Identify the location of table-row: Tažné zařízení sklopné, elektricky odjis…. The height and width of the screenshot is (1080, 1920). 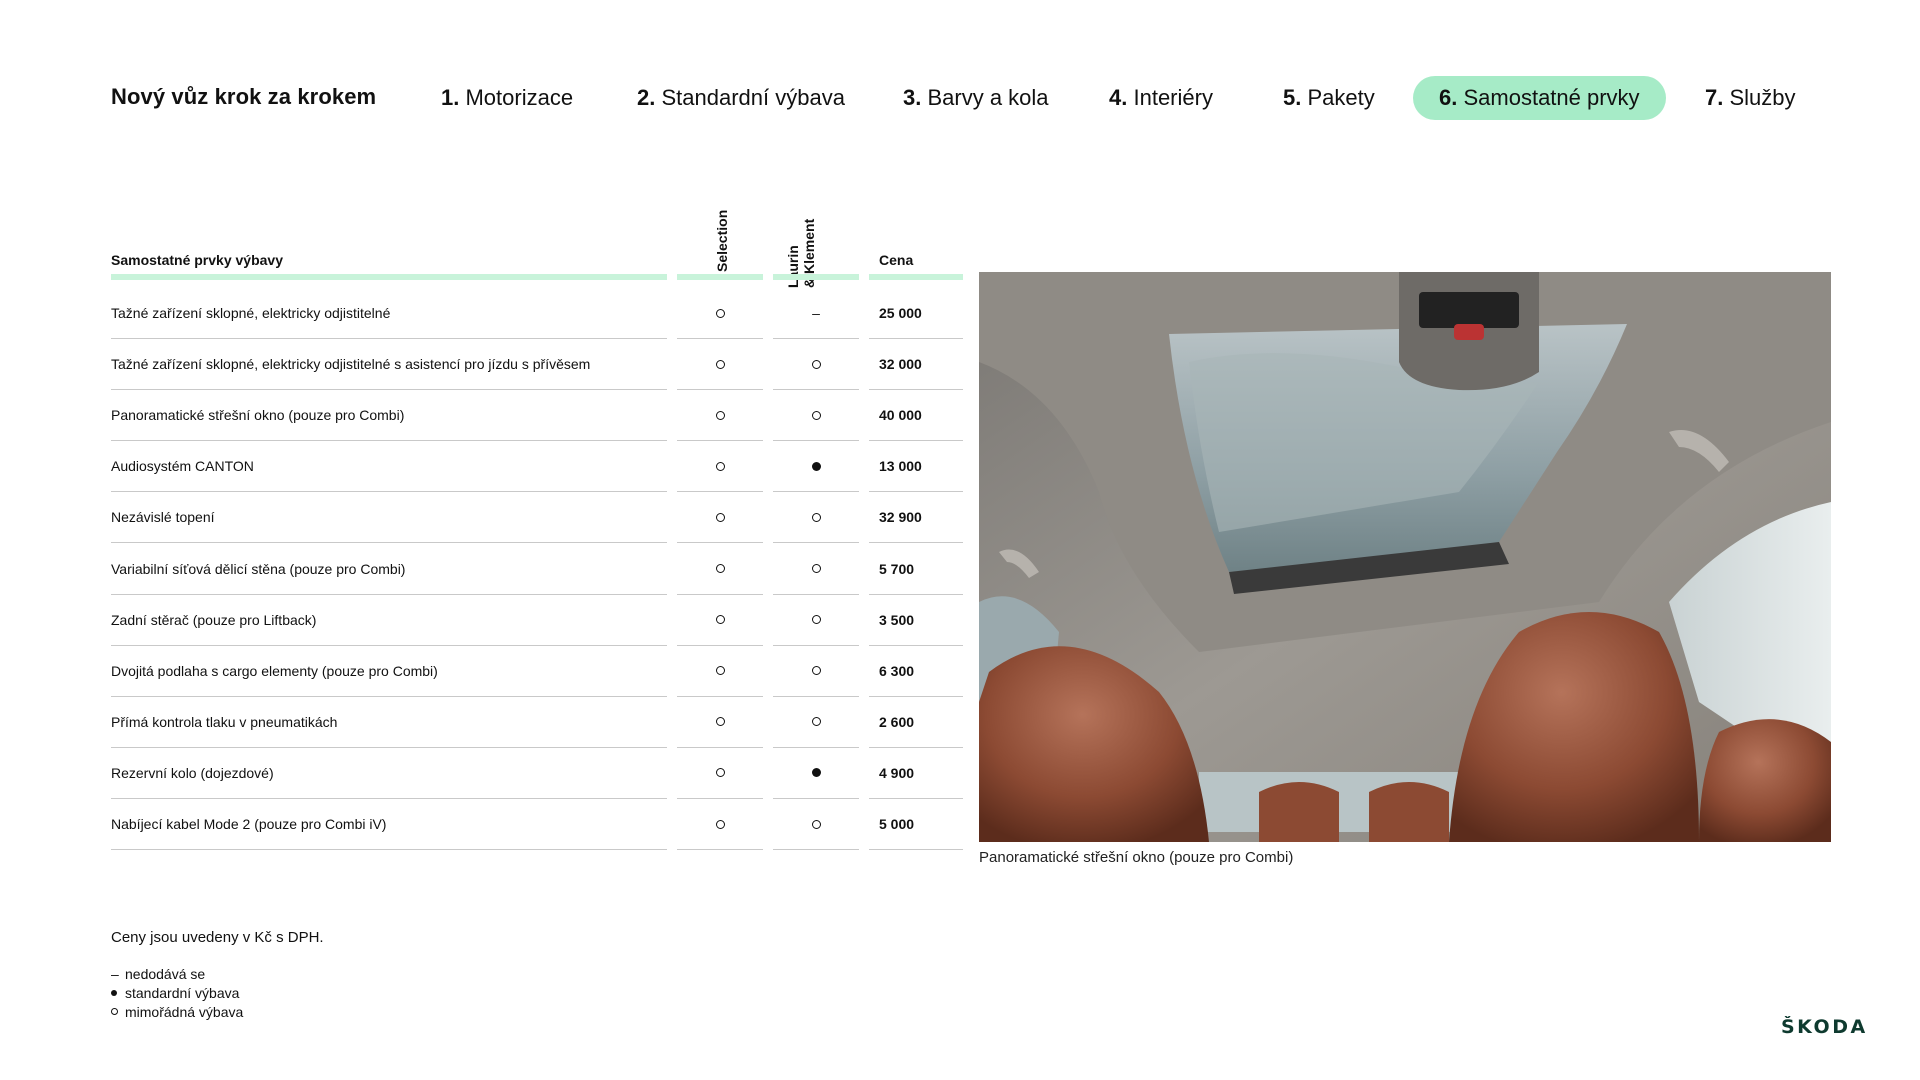
(537, 313).